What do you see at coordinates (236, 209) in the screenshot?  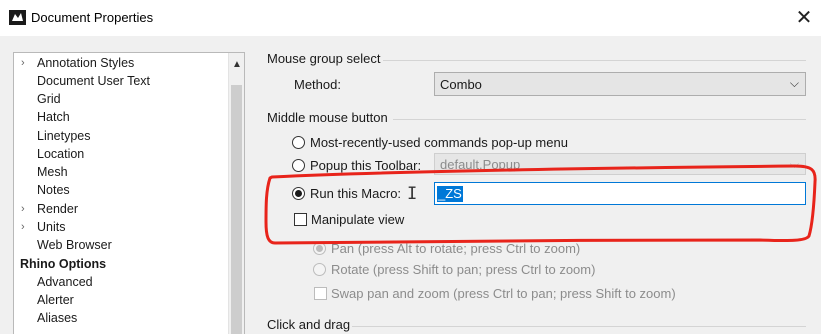 I see `scrollbar-thumb` at bounding box center [236, 209].